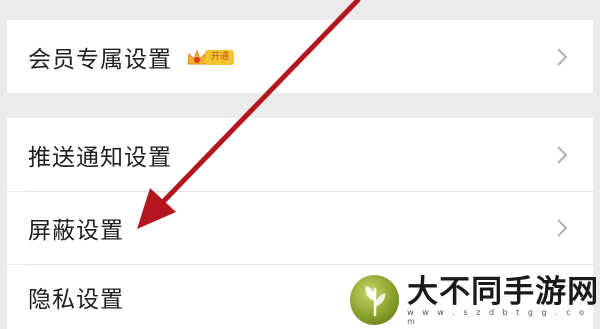  I want to click on vip-badge: 开通, so click(210, 58).